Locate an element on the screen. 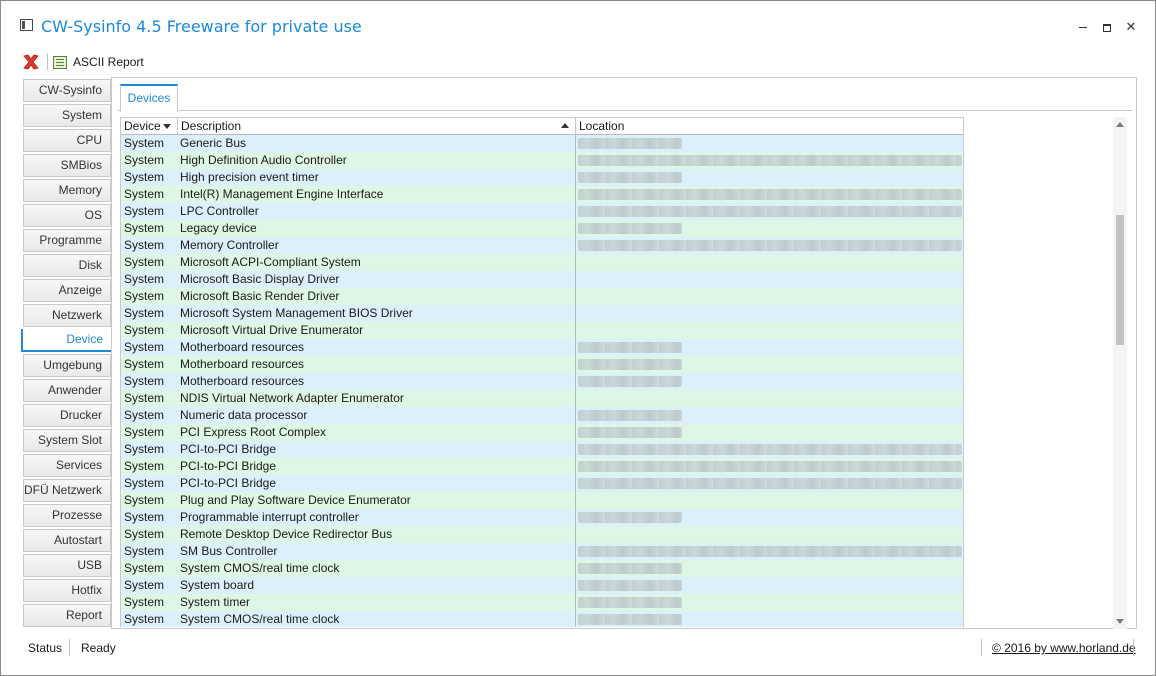 The width and height of the screenshot is (1156, 676). table-row: System System board is located at coordinates (541, 585).